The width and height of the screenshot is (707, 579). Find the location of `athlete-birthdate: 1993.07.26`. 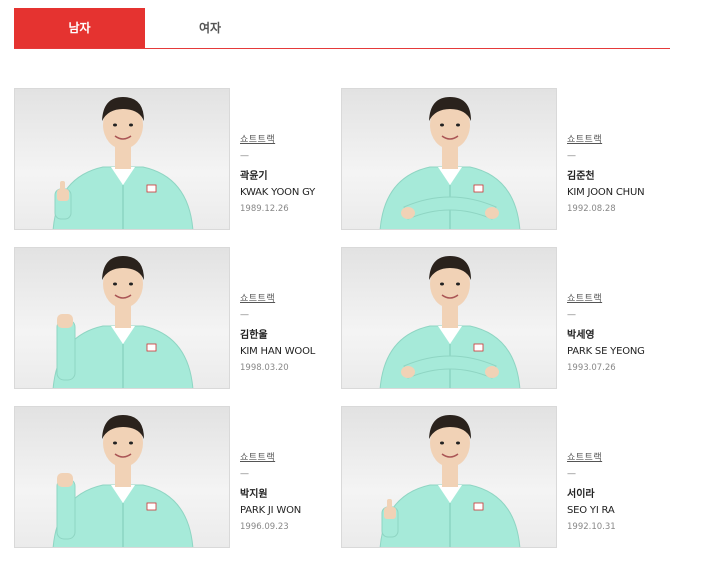

athlete-birthdate: 1993.07.26 is located at coordinates (591, 368).